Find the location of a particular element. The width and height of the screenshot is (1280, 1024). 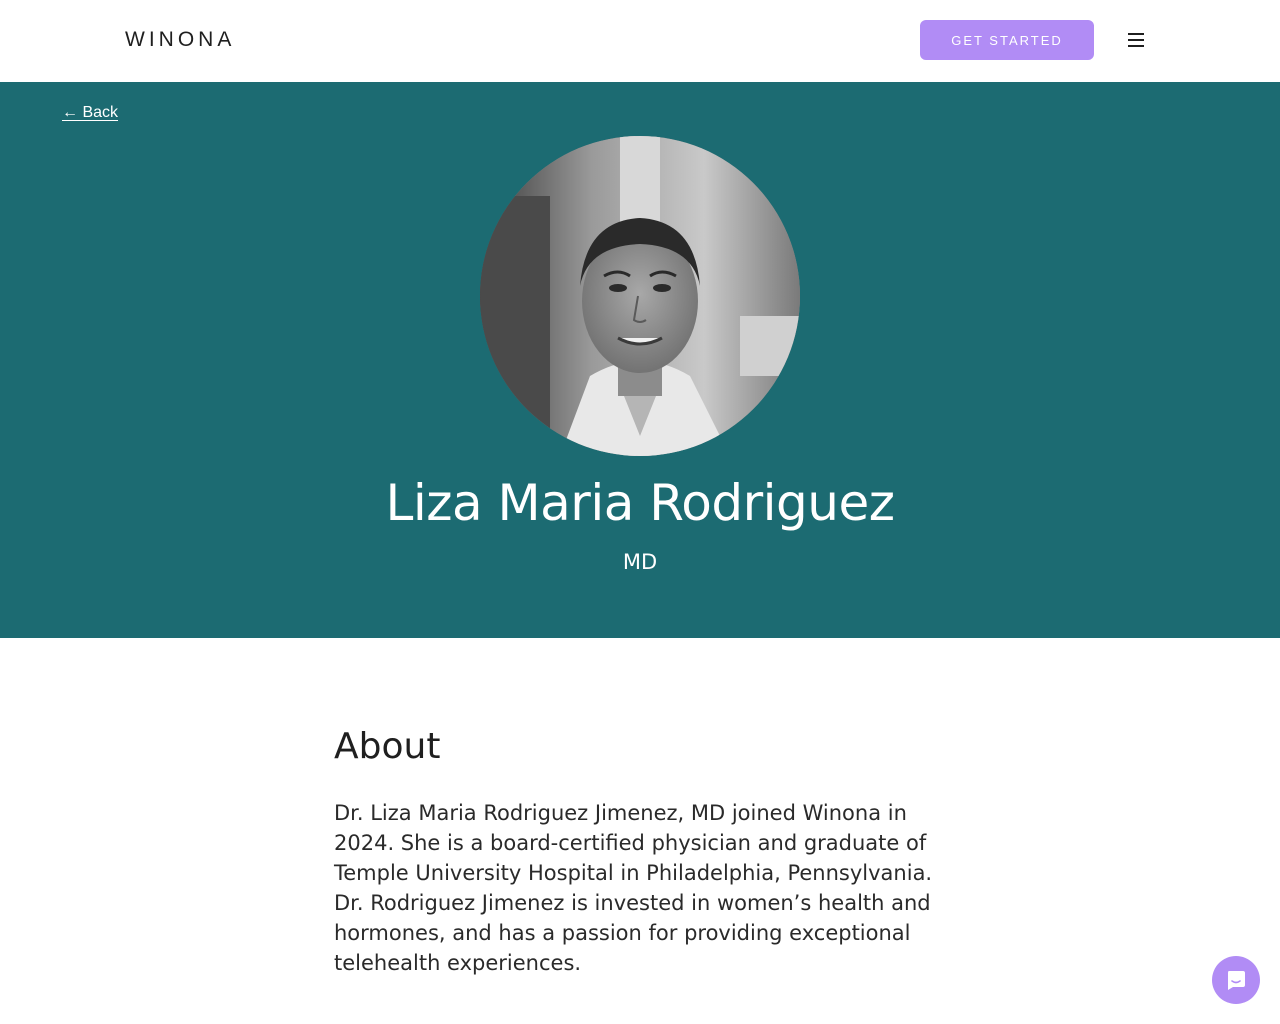

hamburger-menu-icon is located at coordinates (1136, 40).